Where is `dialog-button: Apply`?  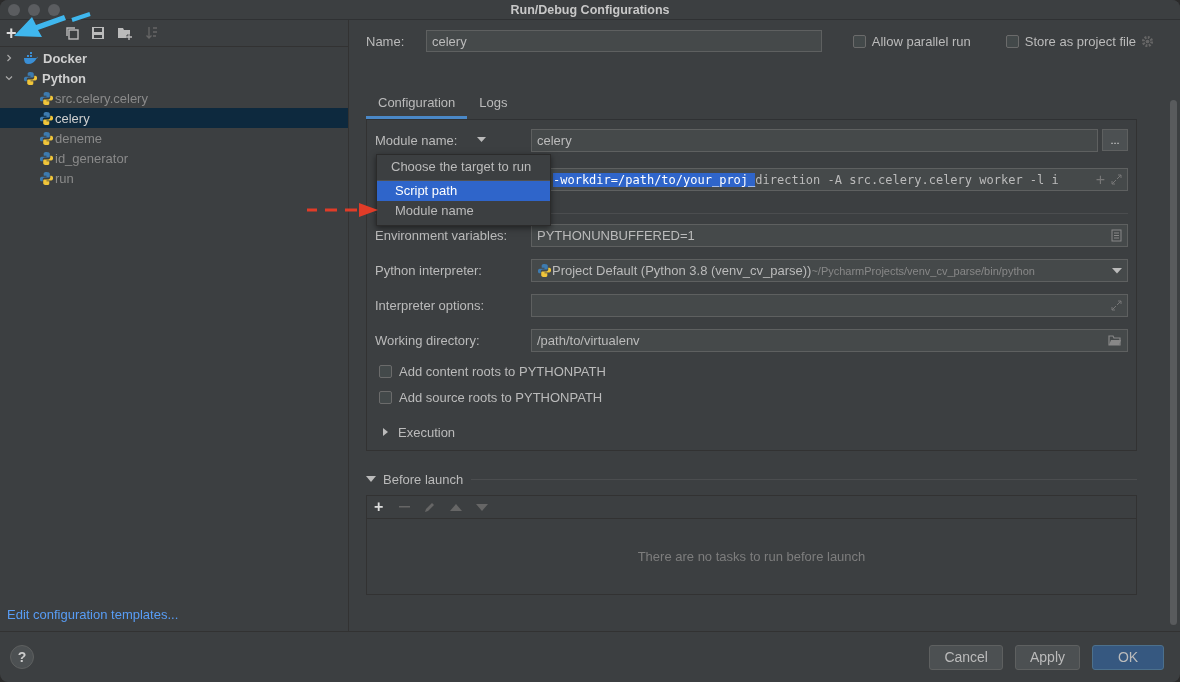 dialog-button: Apply is located at coordinates (1047, 657).